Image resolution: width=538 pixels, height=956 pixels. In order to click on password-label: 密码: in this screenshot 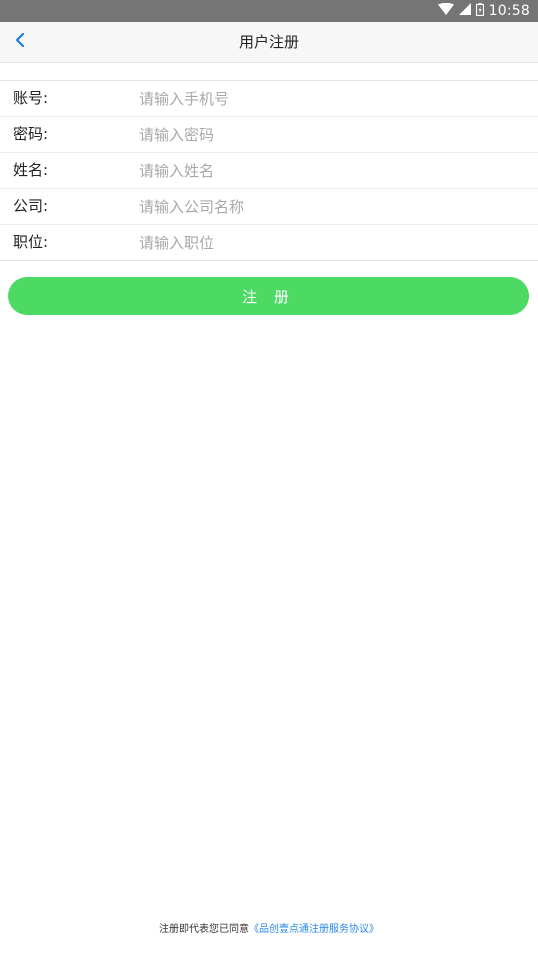, I will do `click(31, 134)`.